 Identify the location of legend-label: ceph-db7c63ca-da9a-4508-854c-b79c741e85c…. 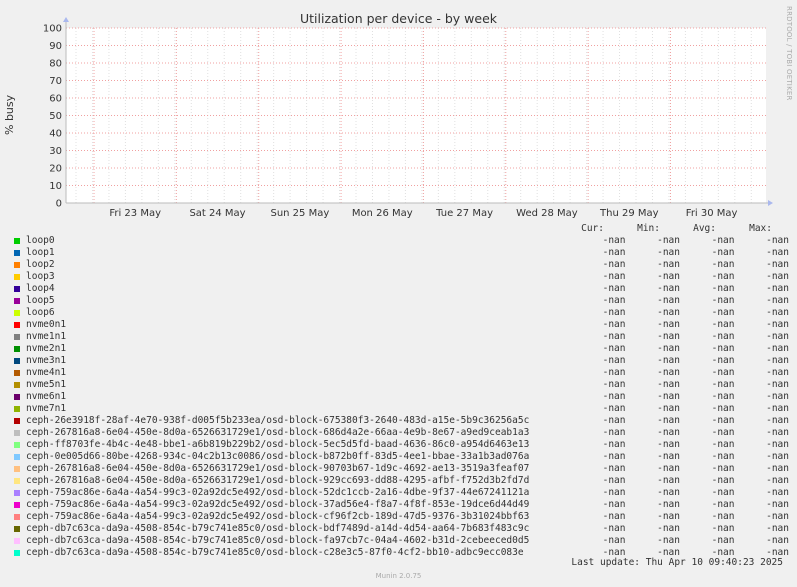
(278, 528).